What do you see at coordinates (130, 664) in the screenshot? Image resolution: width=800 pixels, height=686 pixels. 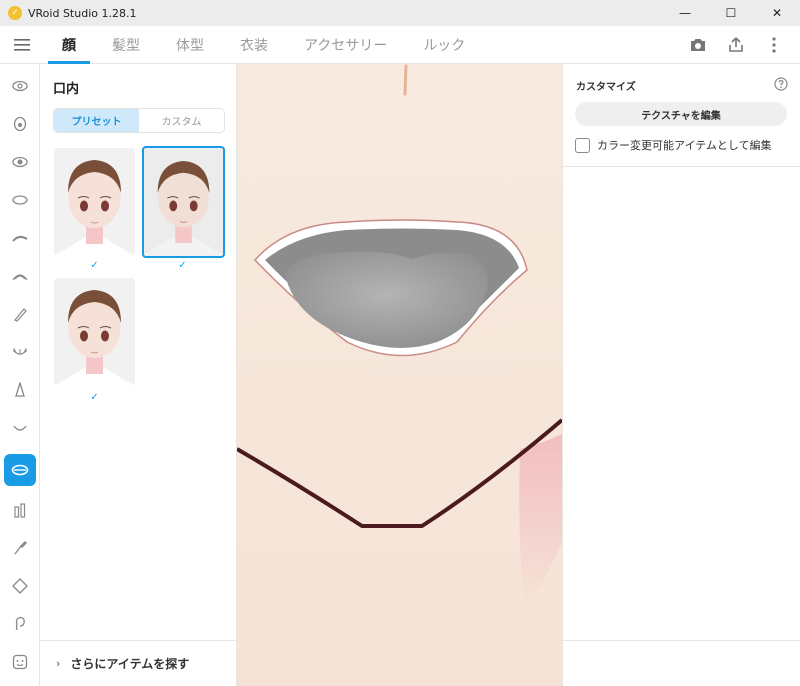 I see `find-more-items-label: さらにアイテムを探す` at bounding box center [130, 664].